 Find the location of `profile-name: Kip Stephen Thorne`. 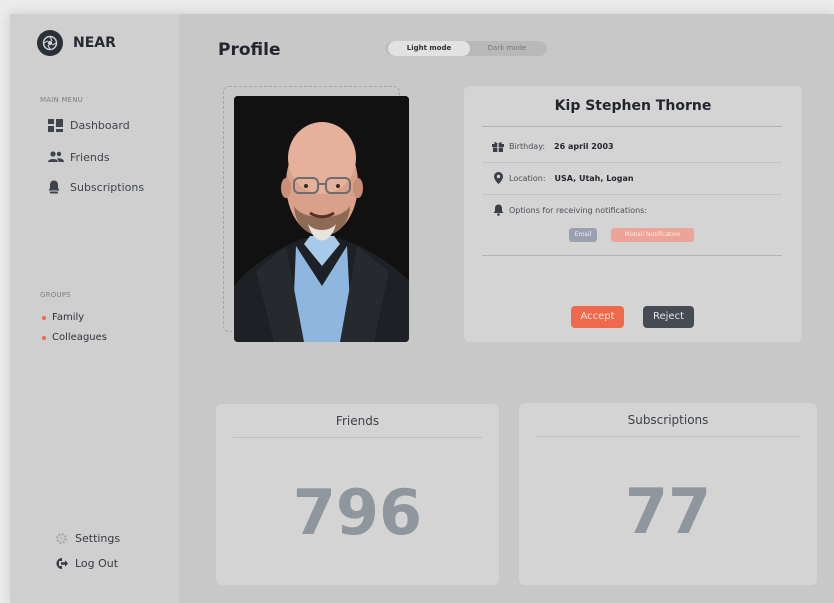

profile-name: Kip Stephen Thorne is located at coordinates (633, 106).